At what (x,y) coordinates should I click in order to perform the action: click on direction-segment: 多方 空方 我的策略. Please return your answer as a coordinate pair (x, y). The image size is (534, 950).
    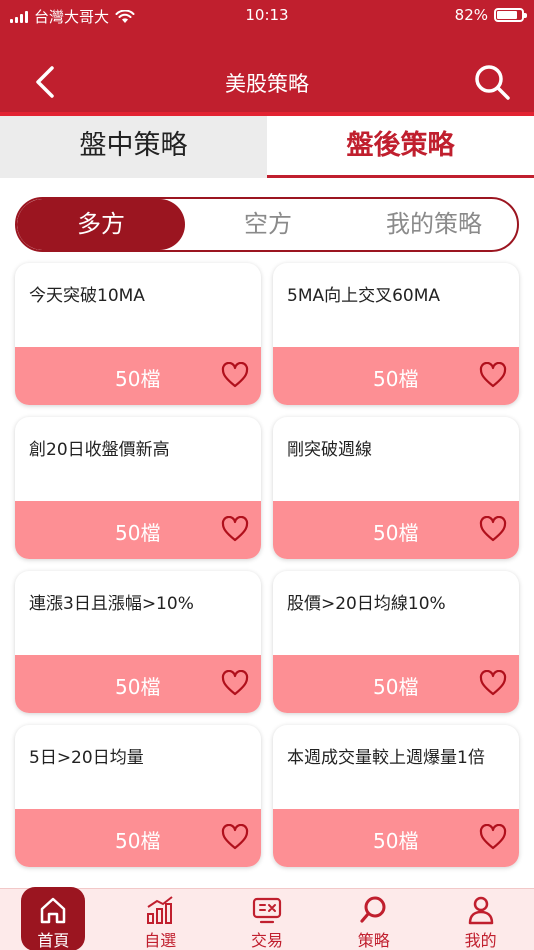
    Looking at the image, I should click on (267, 224).